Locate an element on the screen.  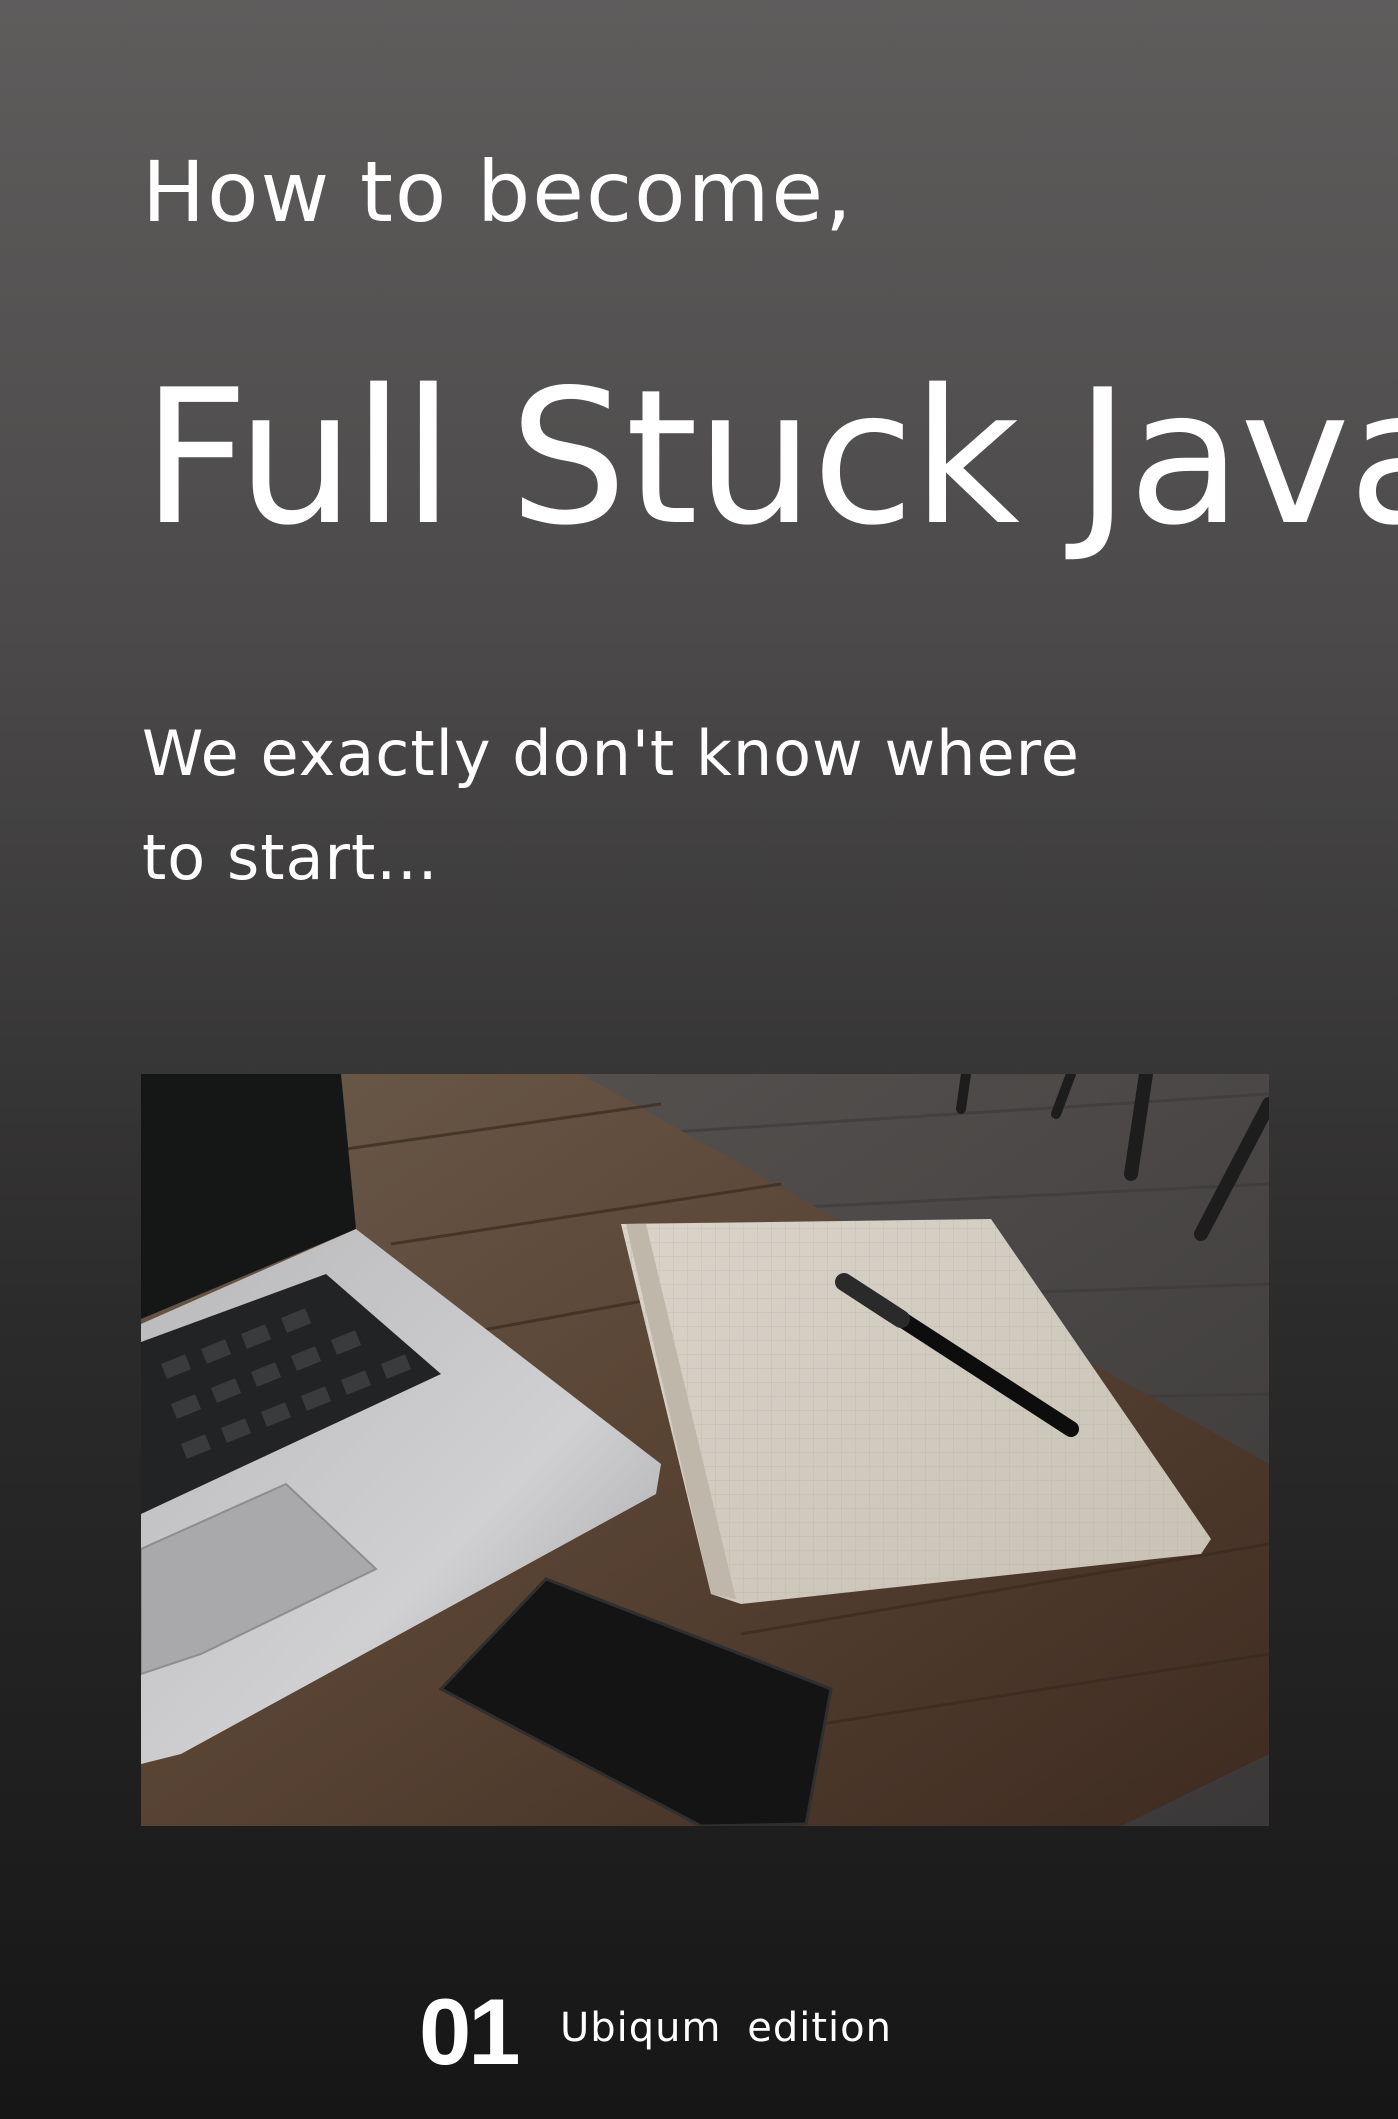
cover-footer: 01 Ubiqum edition is located at coordinates (699, 2031).